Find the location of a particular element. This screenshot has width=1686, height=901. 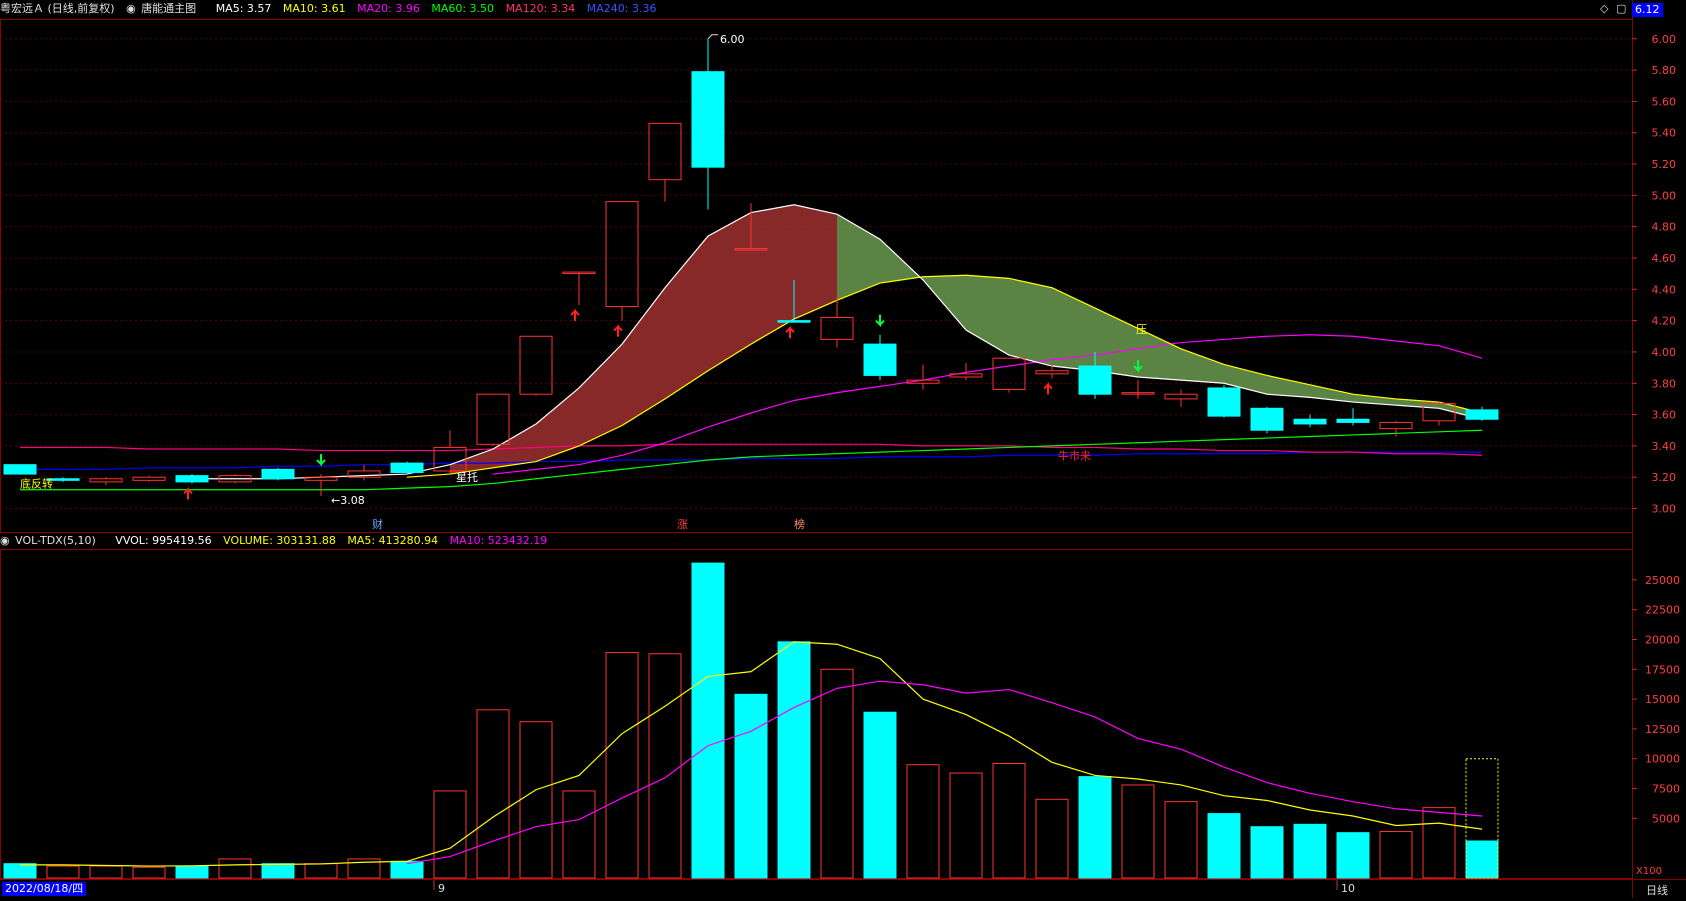

ma60-line is located at coordinates (751, 460).